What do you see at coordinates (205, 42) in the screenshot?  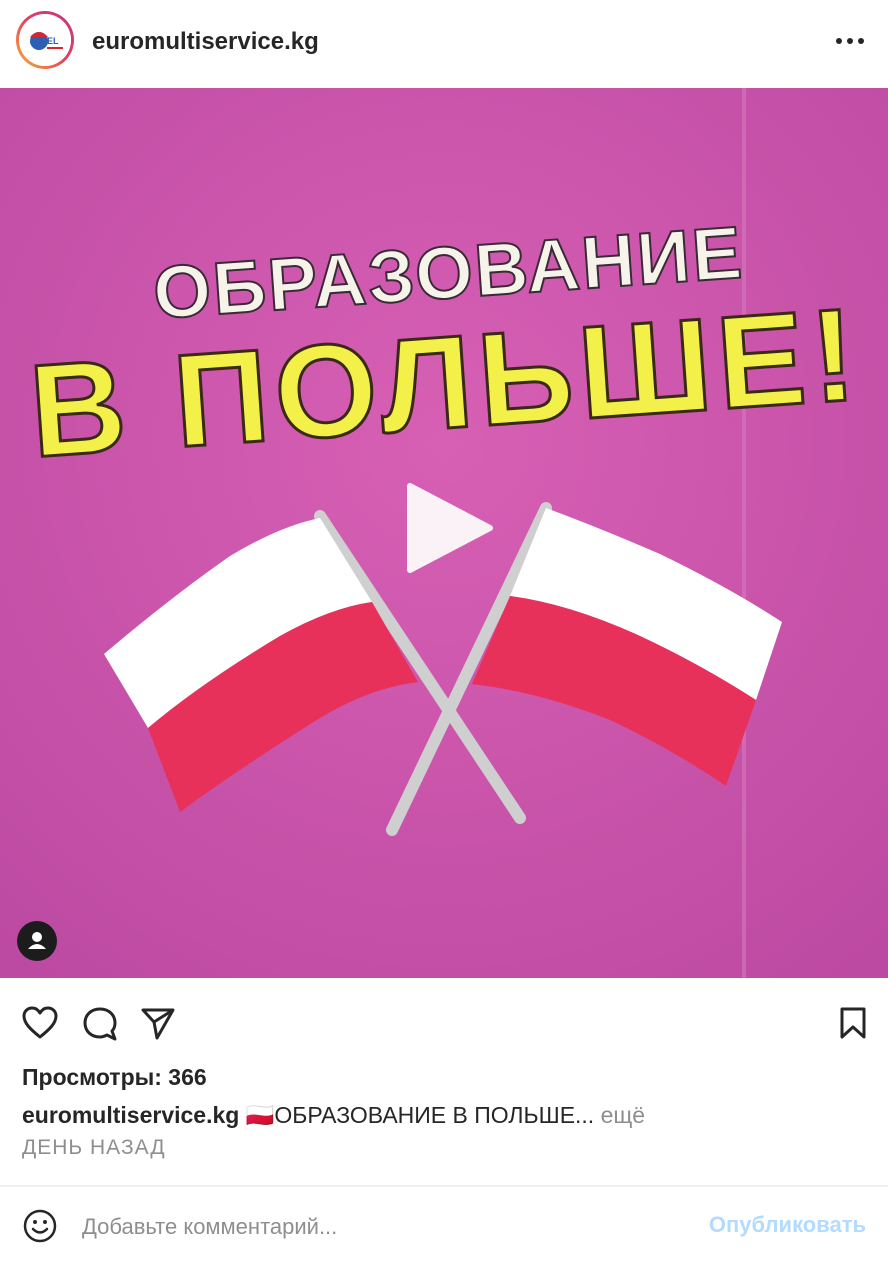 I see `header-username: euromultiservice.kg` at bounding box center [205, 42].